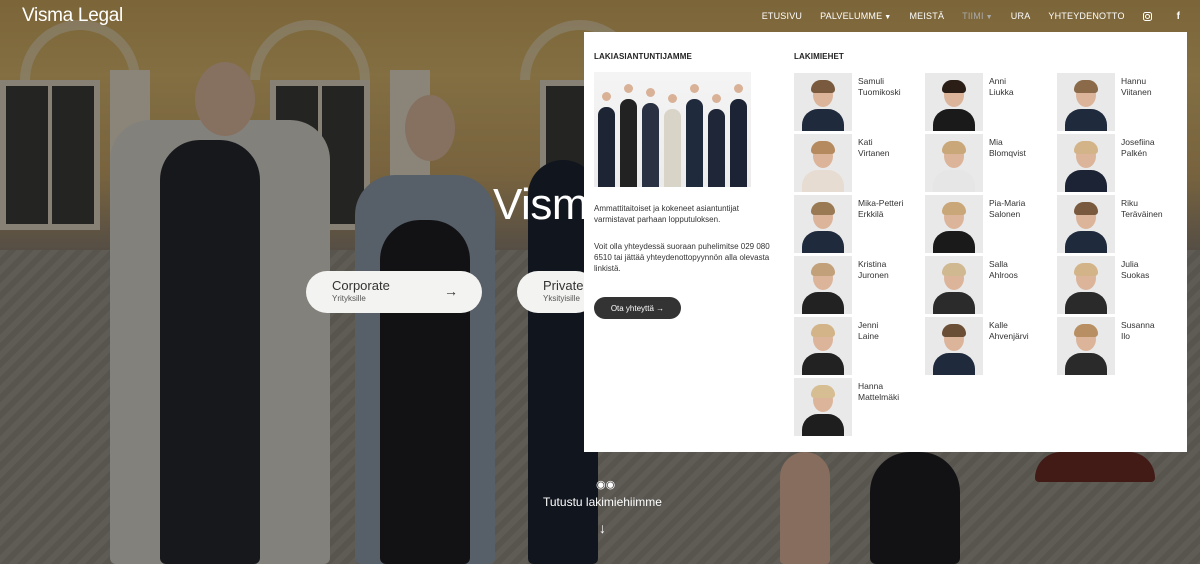 This screenshot has width=1200, height=564. I want to click on corporate-sublabel: Yrityksille, so click(349, 298).